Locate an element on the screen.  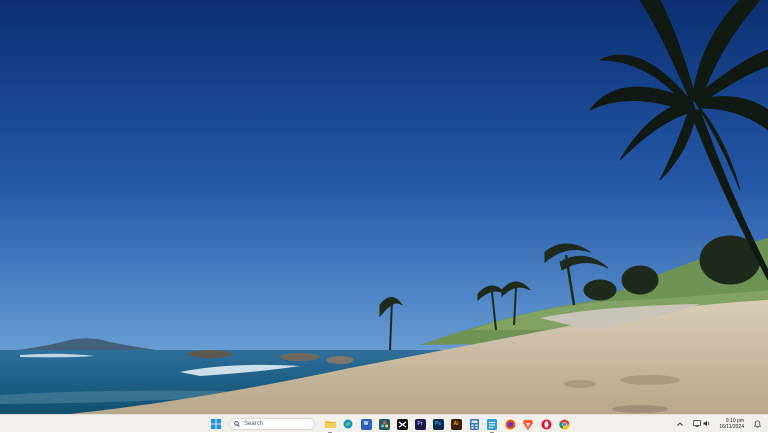
word-icon: W is located at coordinates (366, 424).